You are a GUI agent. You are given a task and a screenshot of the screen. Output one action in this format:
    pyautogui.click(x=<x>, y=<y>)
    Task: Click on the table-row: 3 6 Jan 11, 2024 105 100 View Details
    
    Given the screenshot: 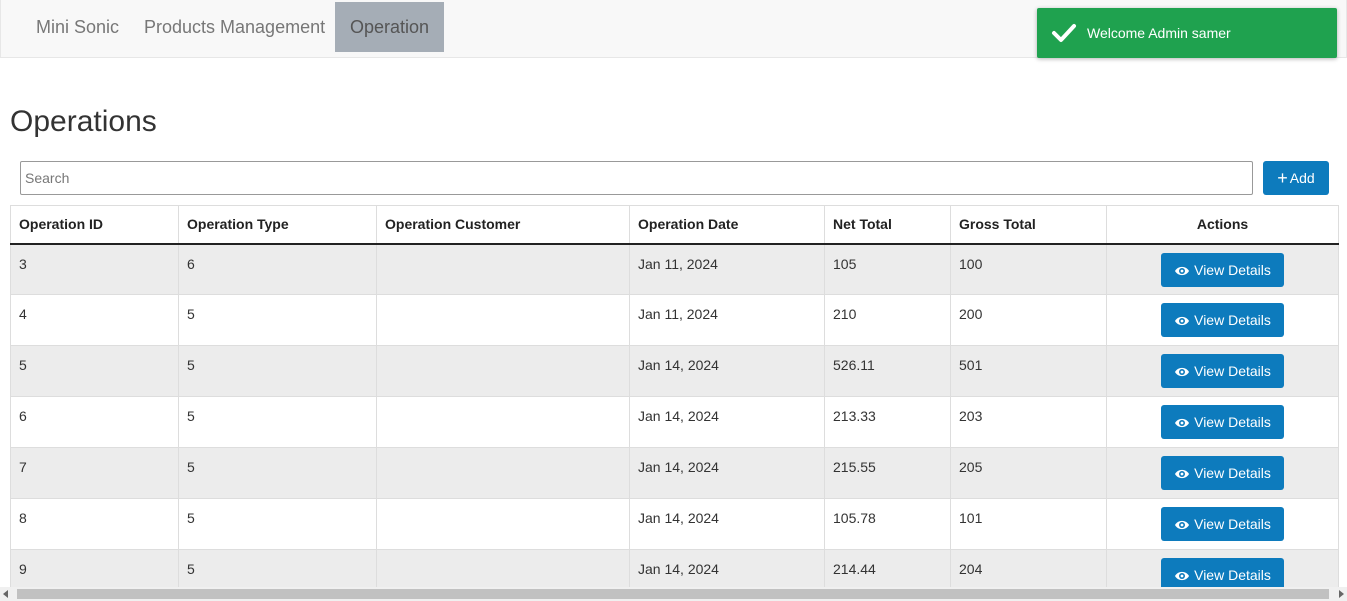 What is the action you would take?
    pyautogui.click(x=674, y=269)
    